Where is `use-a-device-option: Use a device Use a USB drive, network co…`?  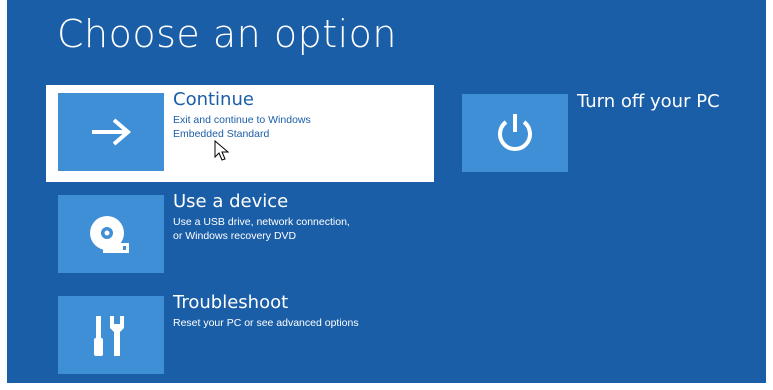
use-a-device-option: Use a device Use a USB drive, network co… is located at coordinates (240, 234).